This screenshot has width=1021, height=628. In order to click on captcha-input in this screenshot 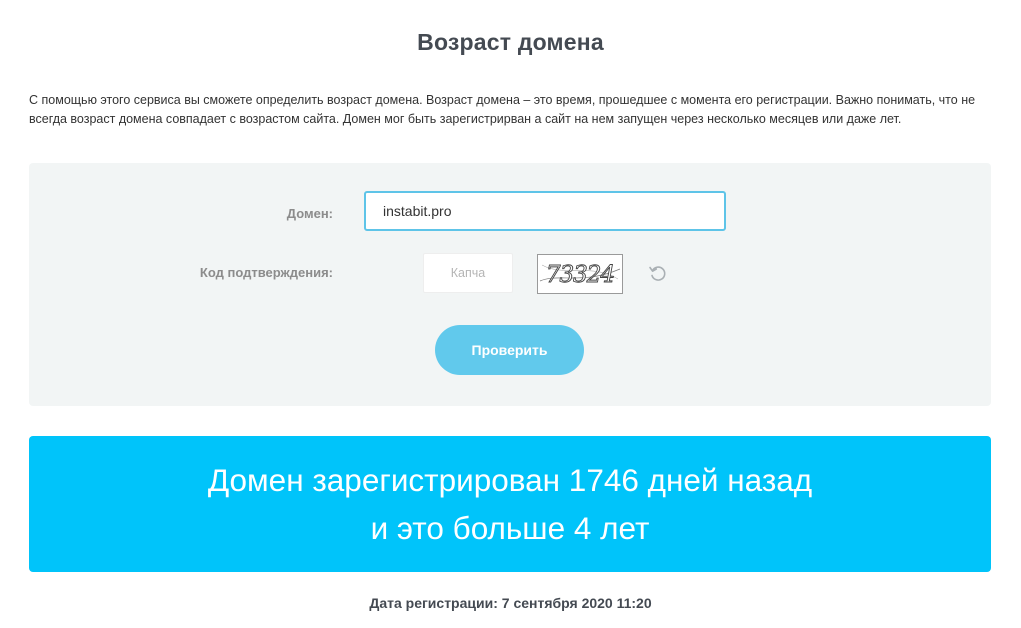, I will do `click(468, 273)`.